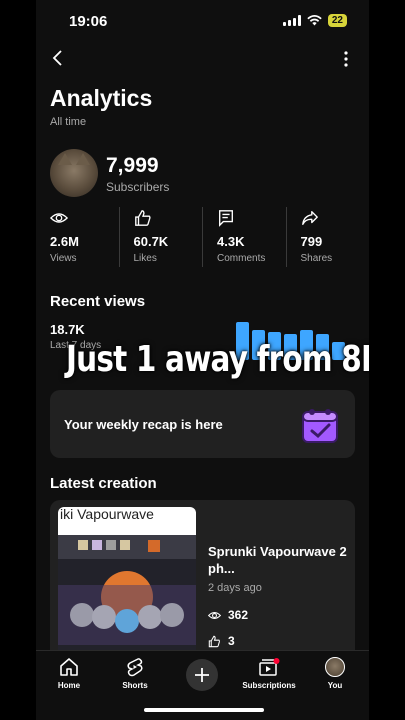 The height and width of the screenshot is (720, 405). Describe the element at coordinates (346, 59) in the screenshot. I see `more-vertical-icon` at that location.